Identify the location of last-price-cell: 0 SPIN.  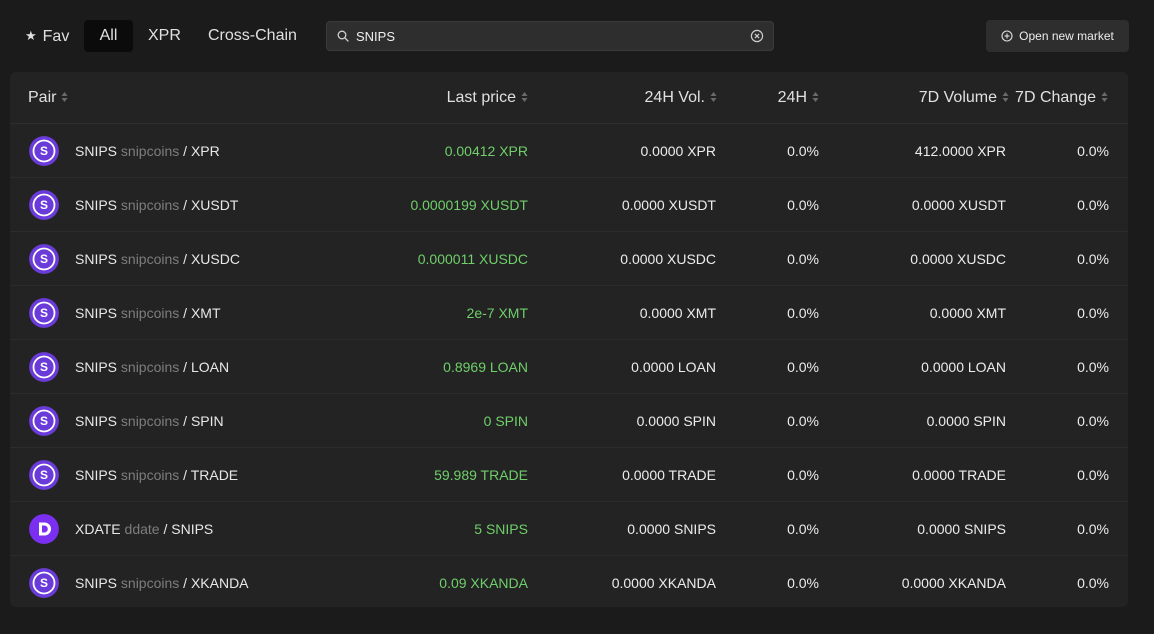
(505, 421).